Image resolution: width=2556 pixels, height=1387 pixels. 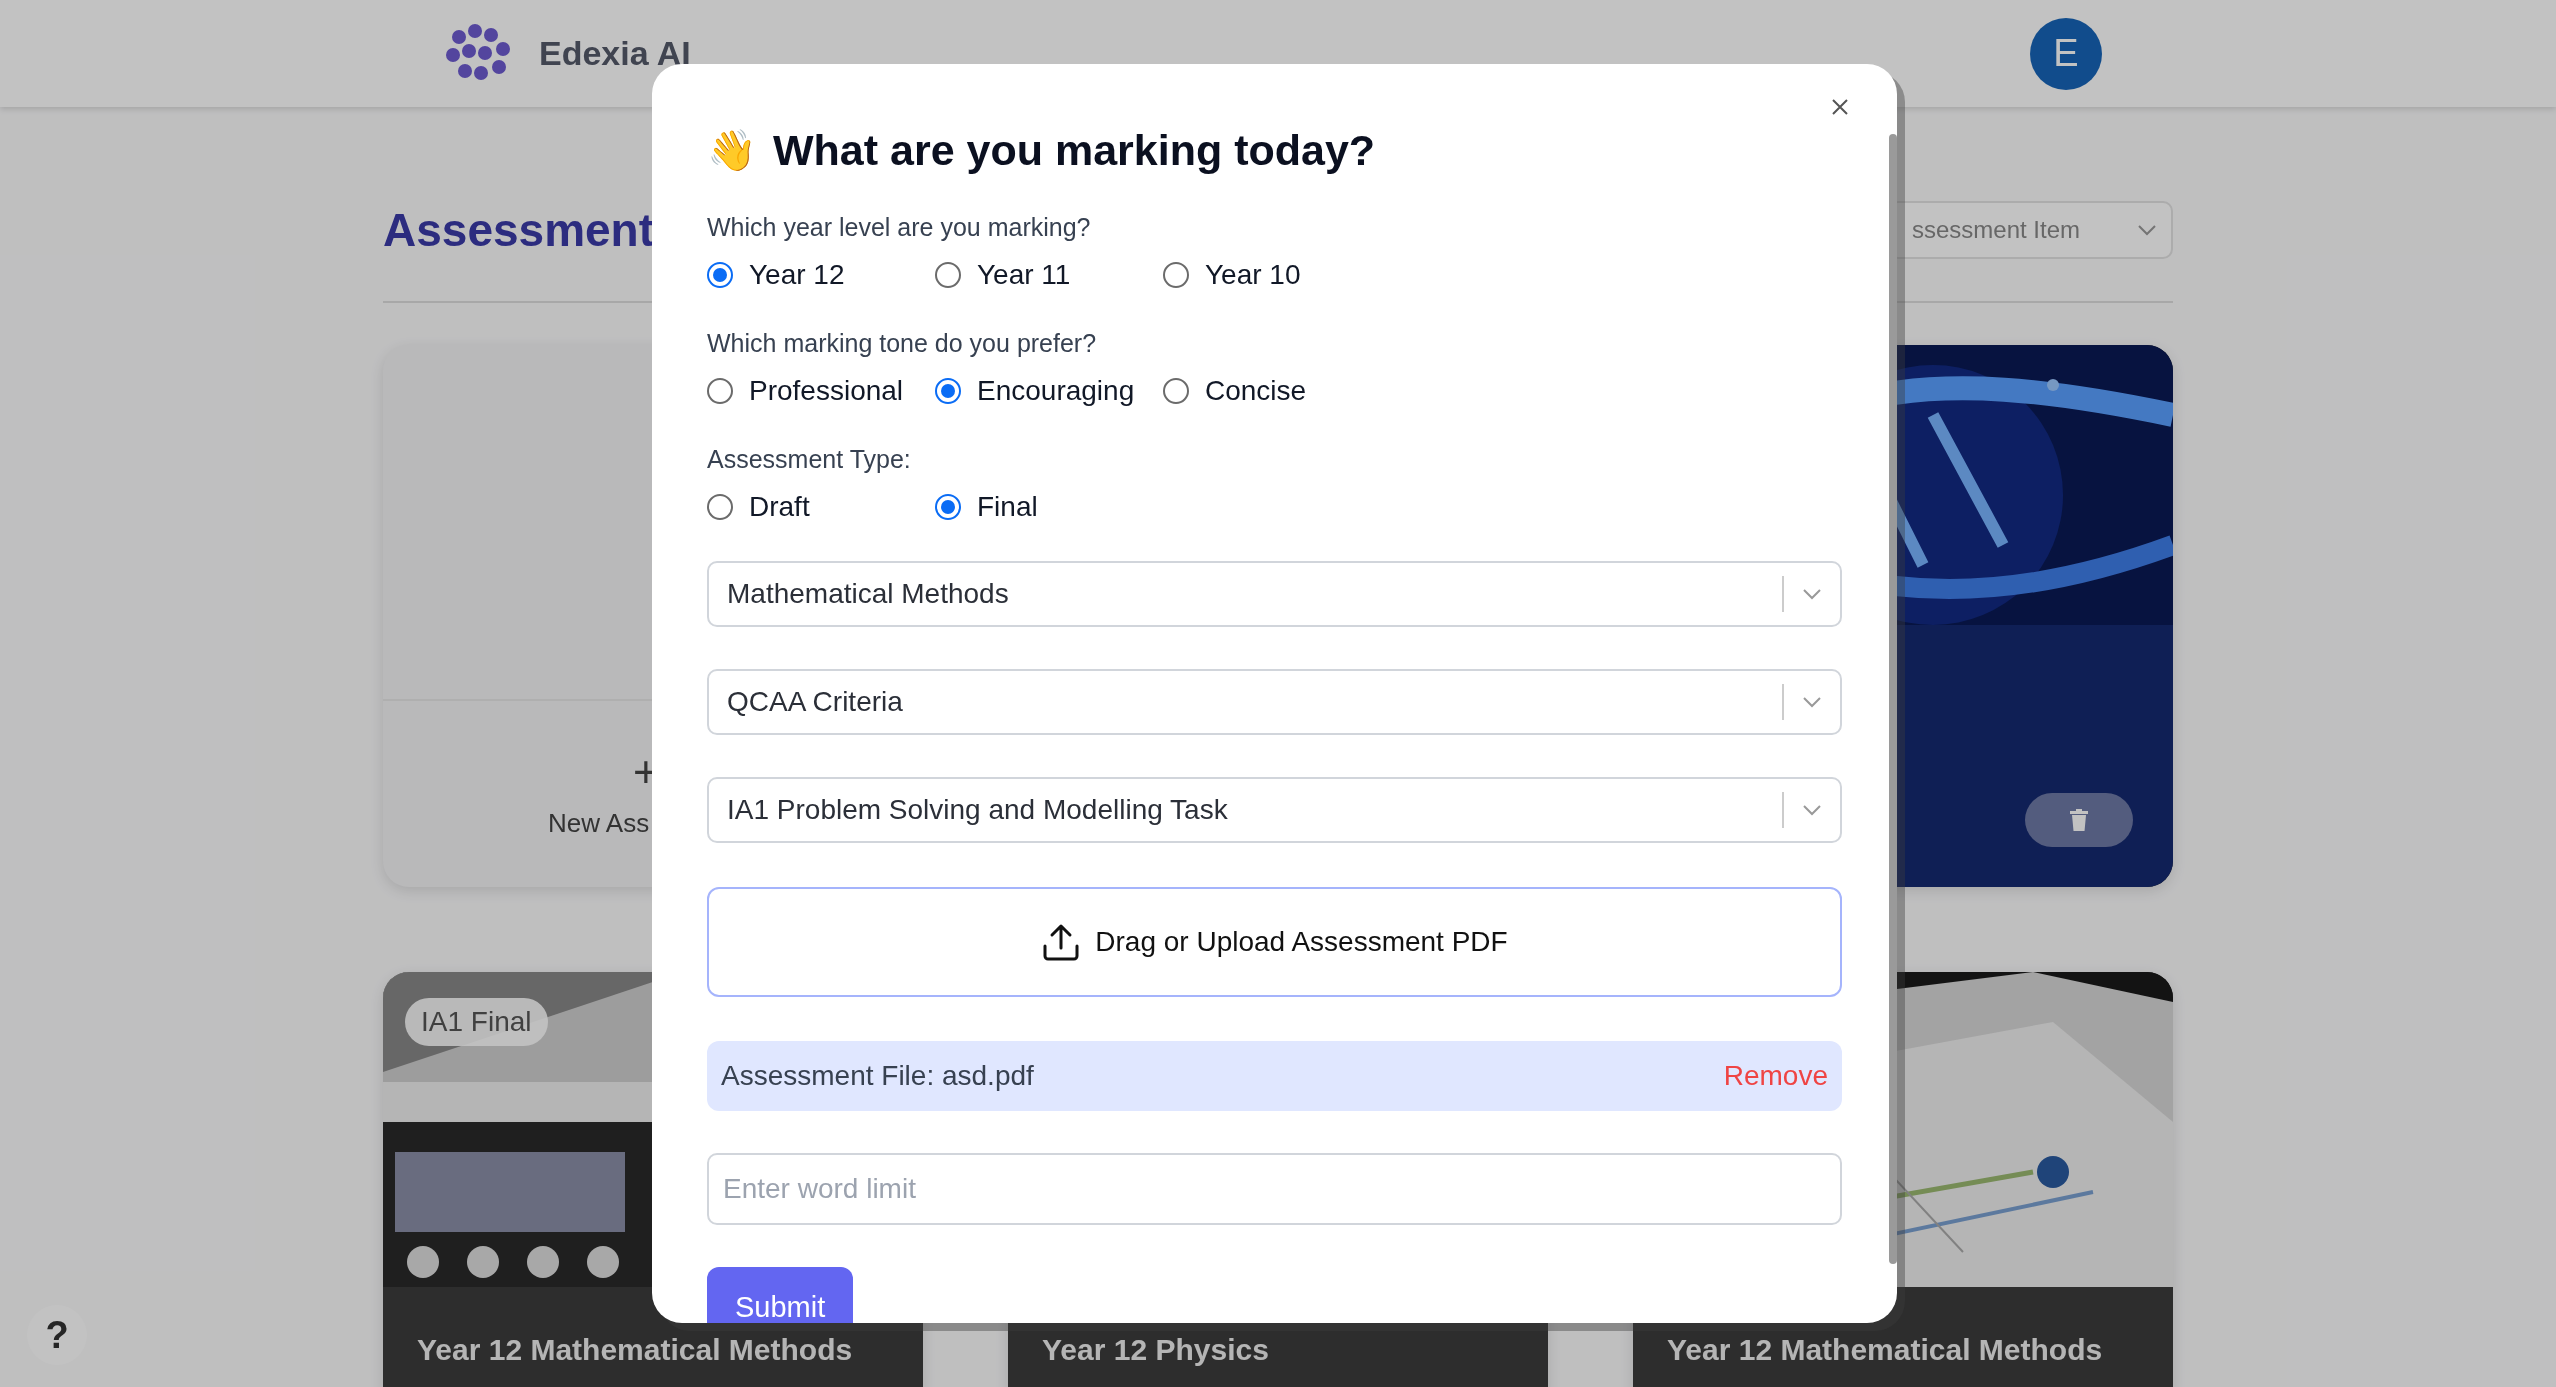 I want to click on radio-label: Final, so click(x=1007, y=507).